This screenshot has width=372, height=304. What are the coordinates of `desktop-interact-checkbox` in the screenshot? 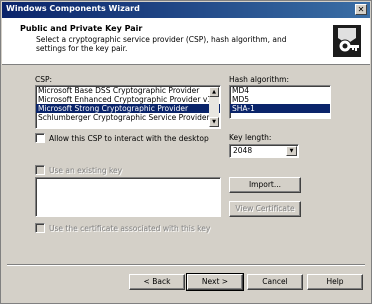 It's located at (40, 138).